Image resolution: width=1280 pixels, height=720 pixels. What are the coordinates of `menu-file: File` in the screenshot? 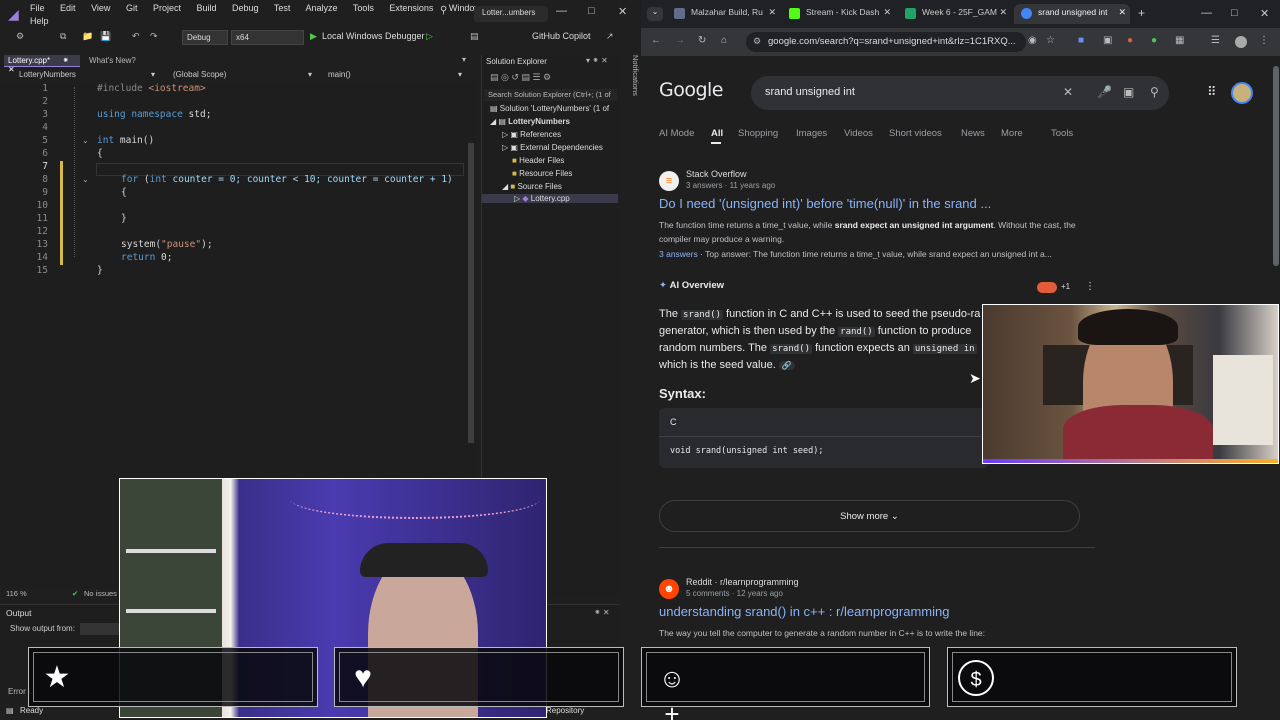 It's located at (37, 8).